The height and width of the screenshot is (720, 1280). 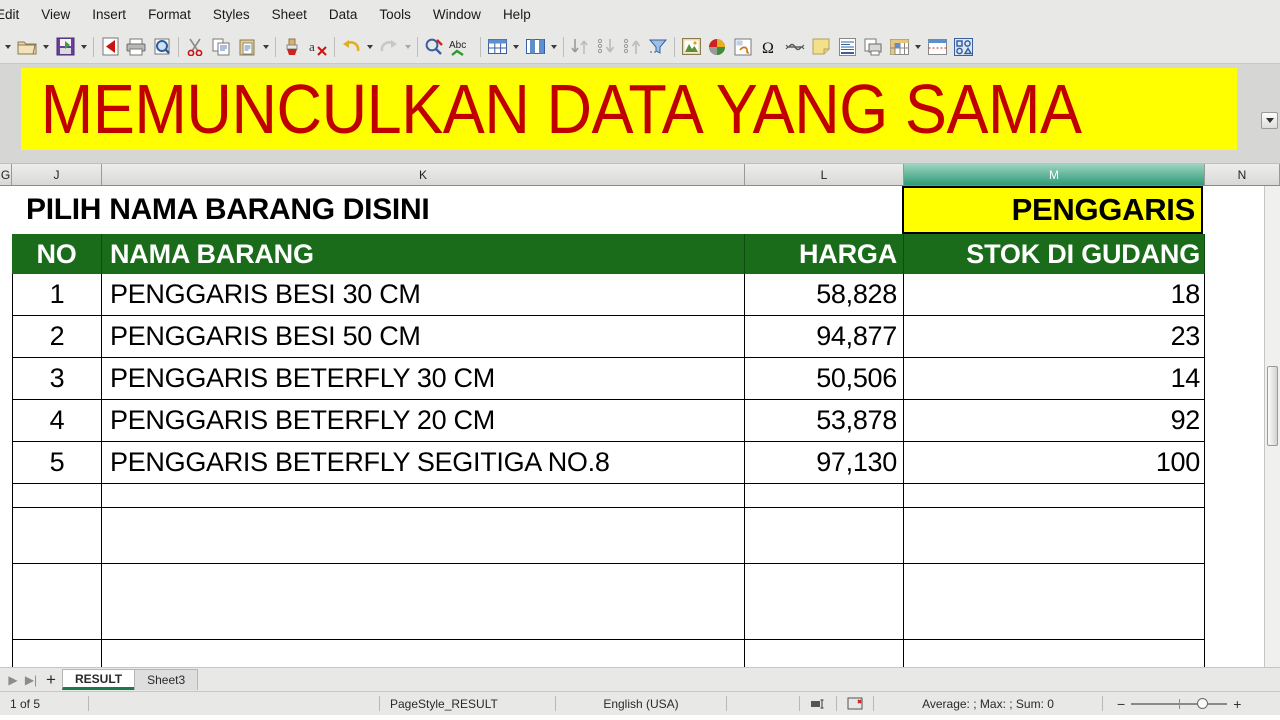 What do you see at coordinates (221, 47) in the screenshot?
I see `copy-icon` at bounding box center [221, 47].